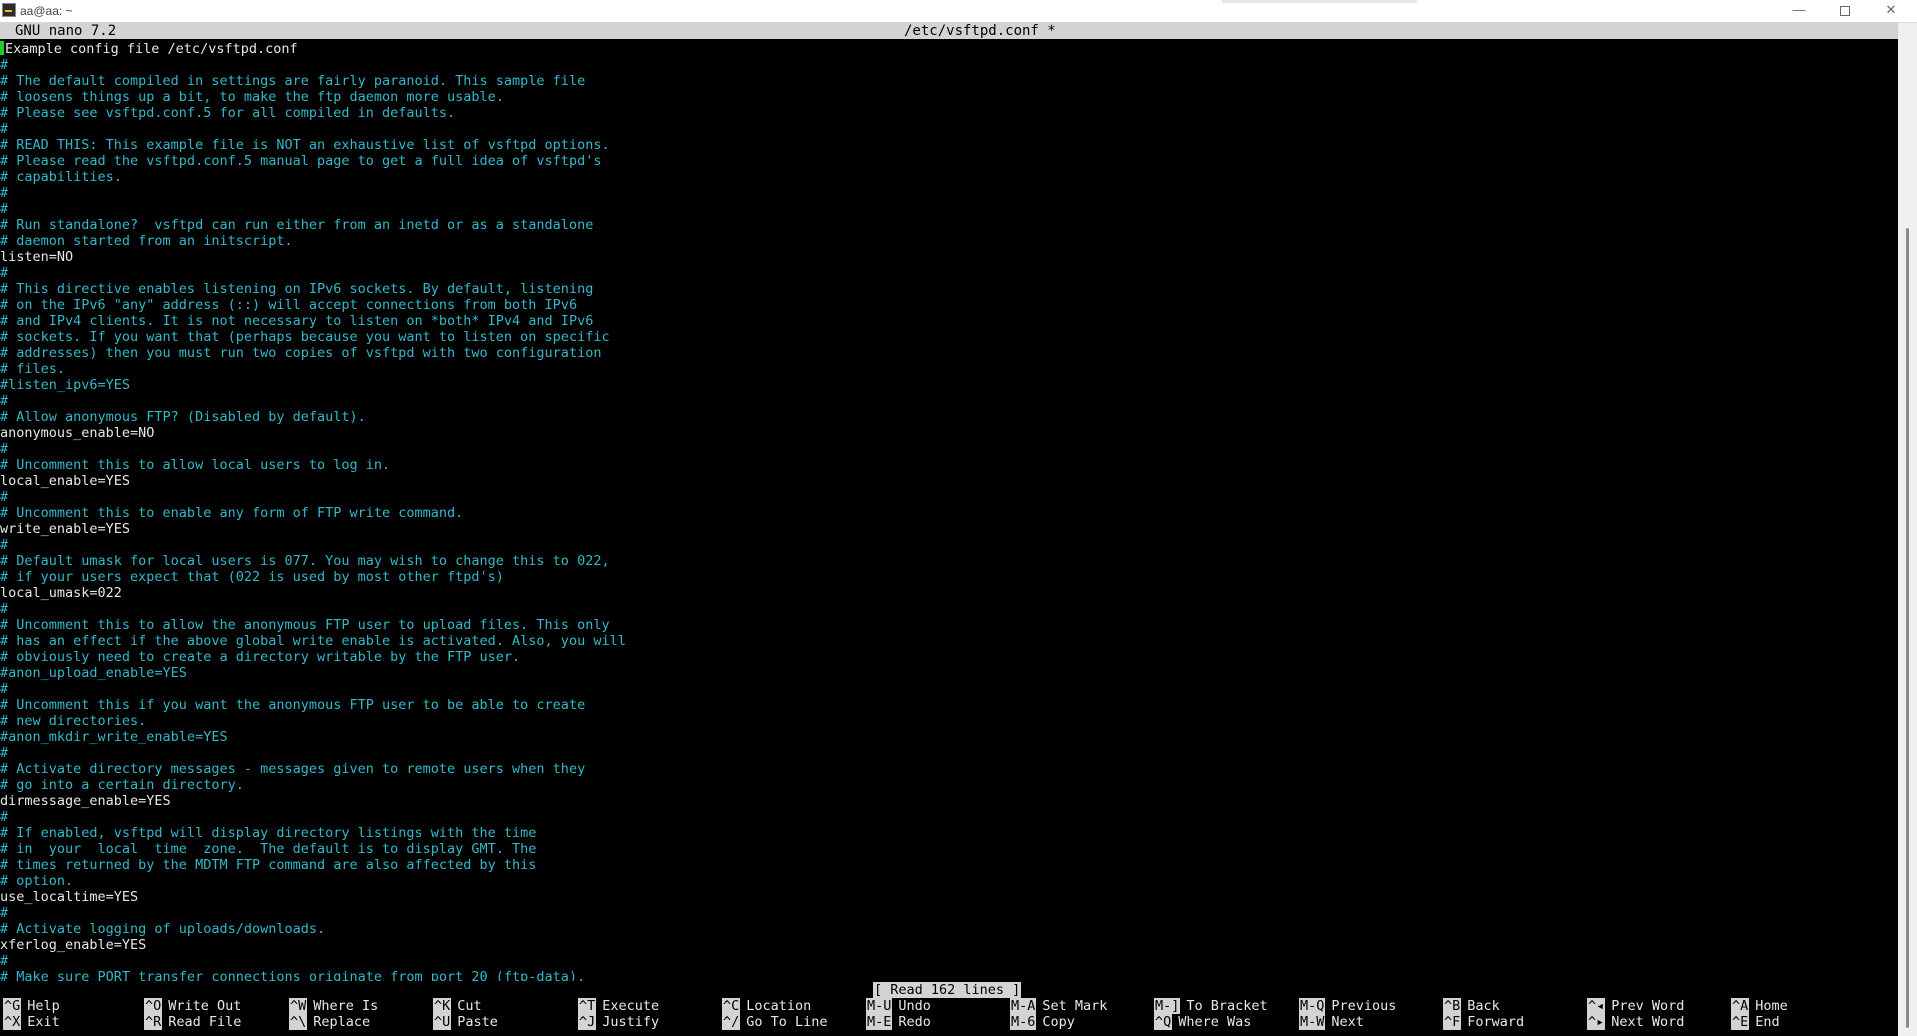 This screenshot has height=1036, width=1917. What do you see at coordinates (477, 1022) in the screenshot?
I see `shortcut-label: Paste` at bounding box center [477, 1022].